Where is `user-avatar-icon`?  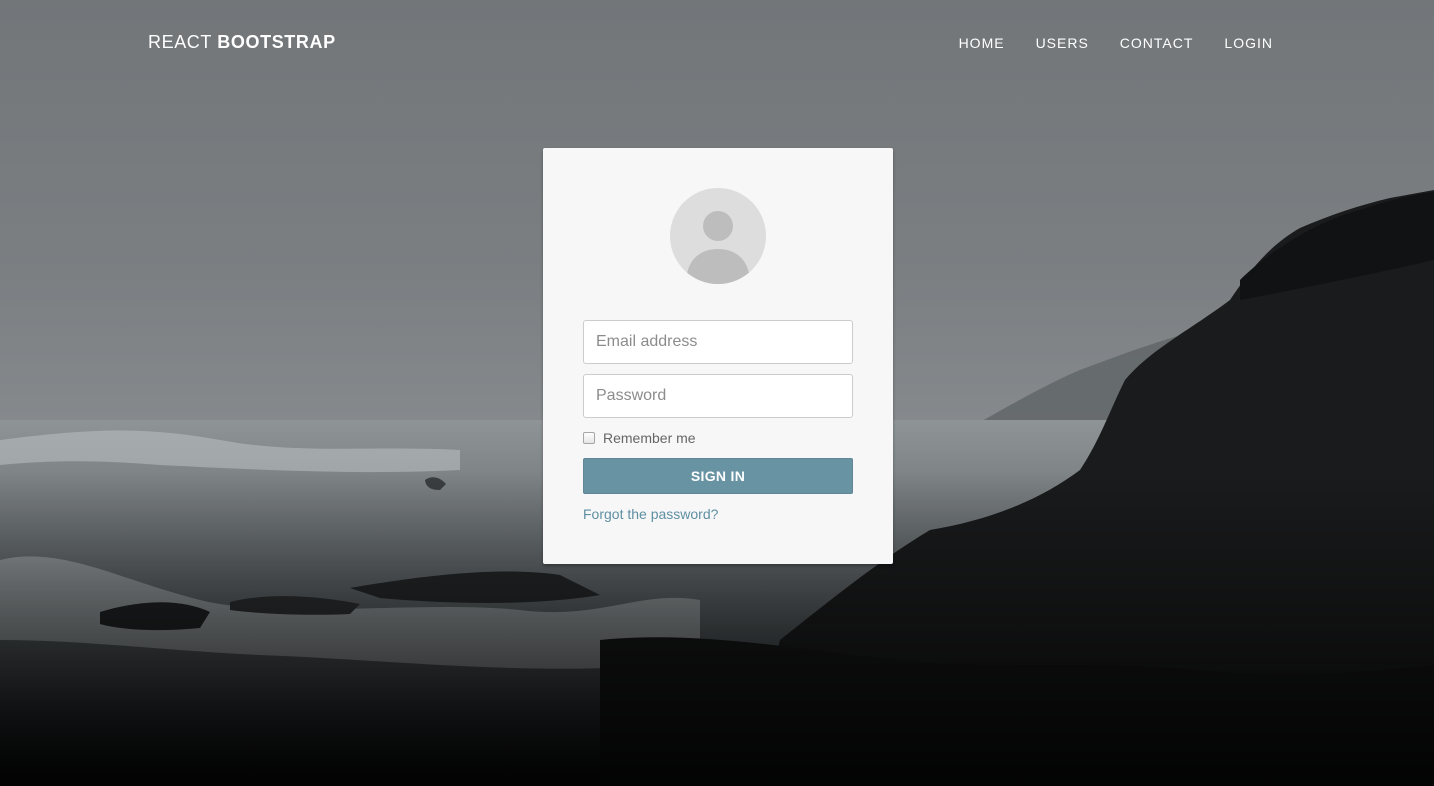
user-avatar-icon is located at coordinates (718, 236).